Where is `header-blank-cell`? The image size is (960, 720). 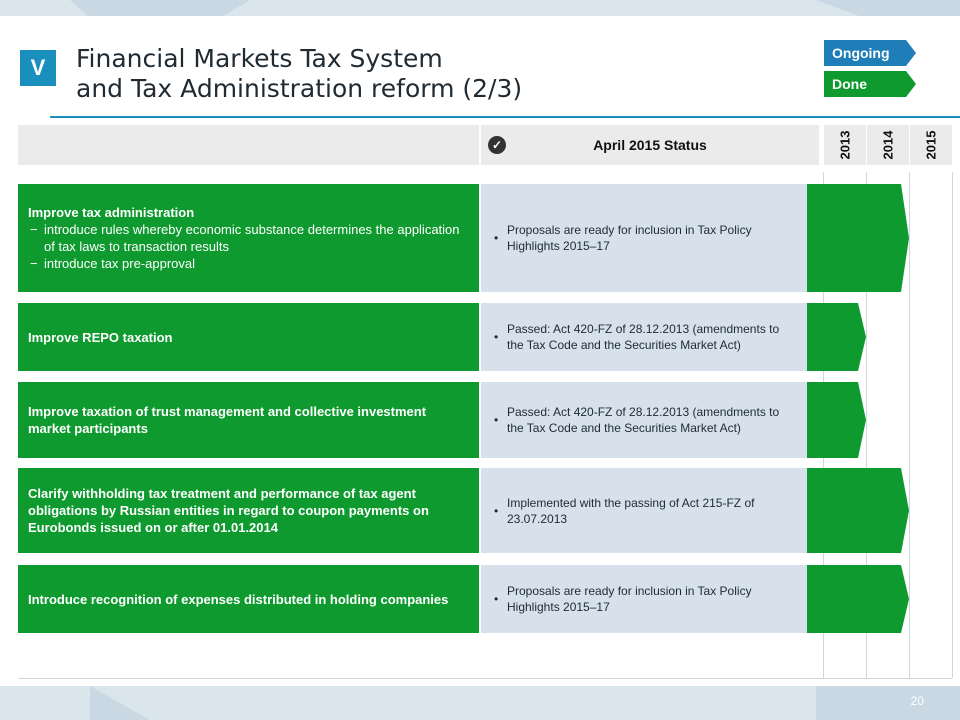 header-blank-cell is located at coordinates (248, 145).